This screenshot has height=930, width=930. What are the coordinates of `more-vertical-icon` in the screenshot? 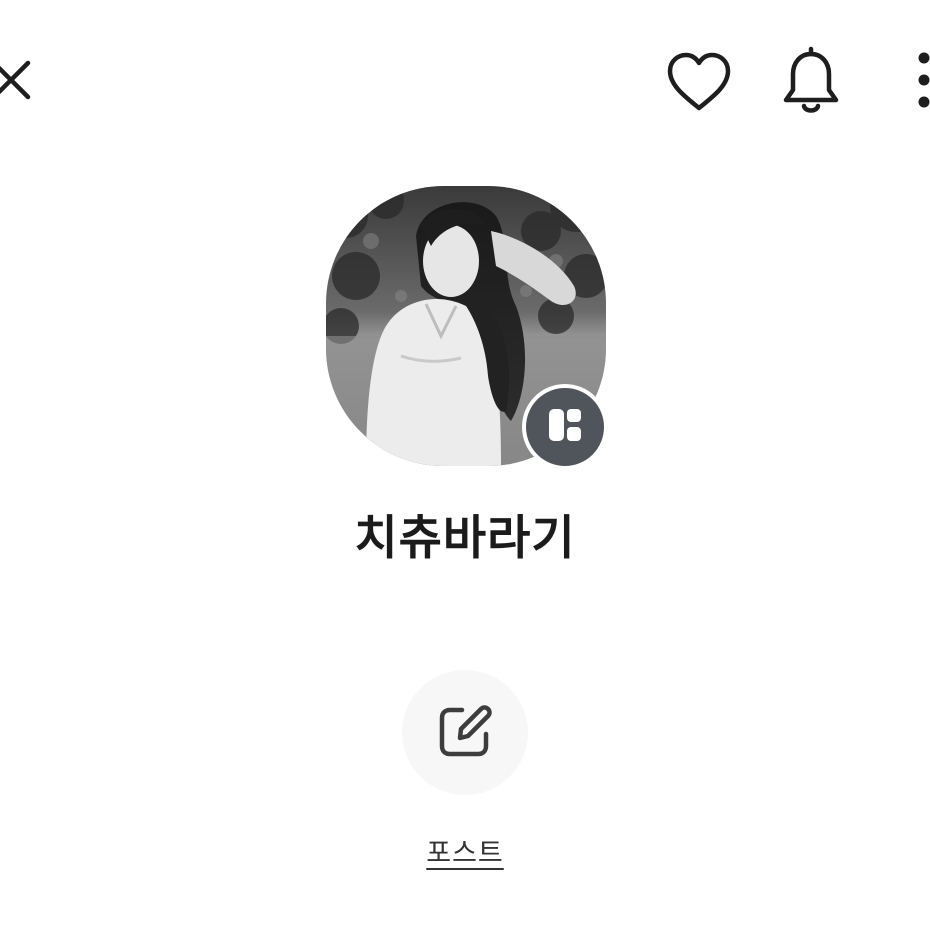 It's located at (920, 81).